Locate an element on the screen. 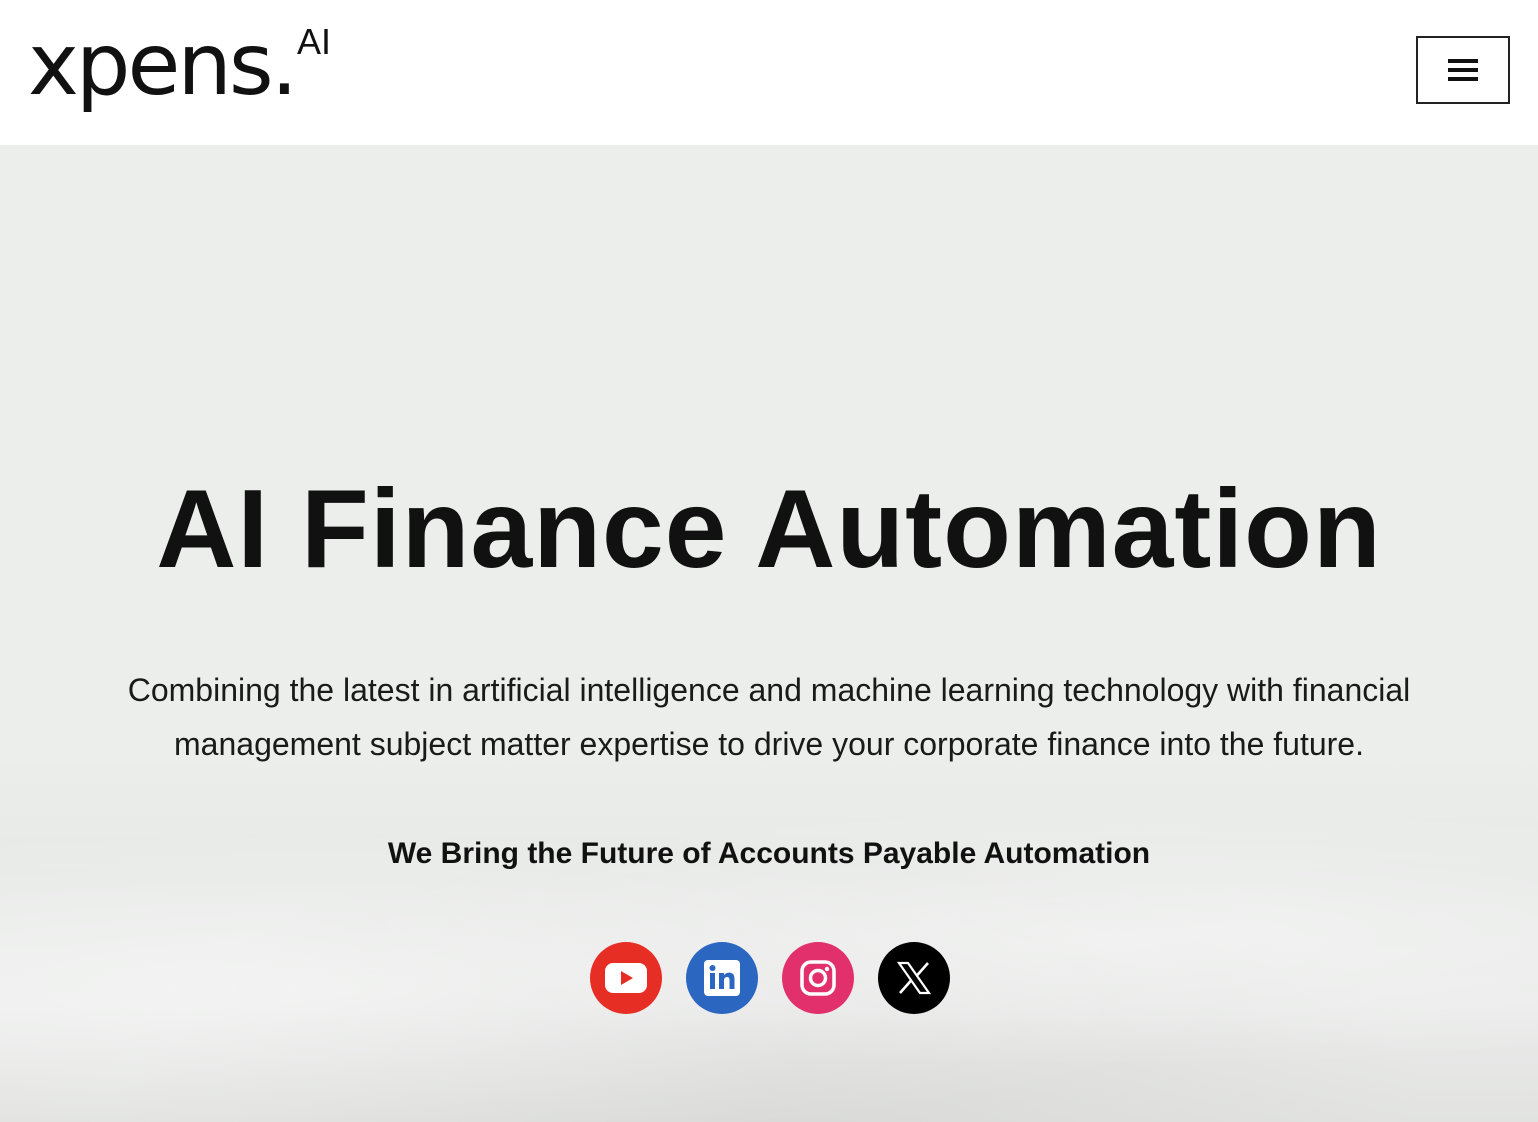 This screenshot has height=1122, width=1538. social-links is located at coordinates (770, 978).